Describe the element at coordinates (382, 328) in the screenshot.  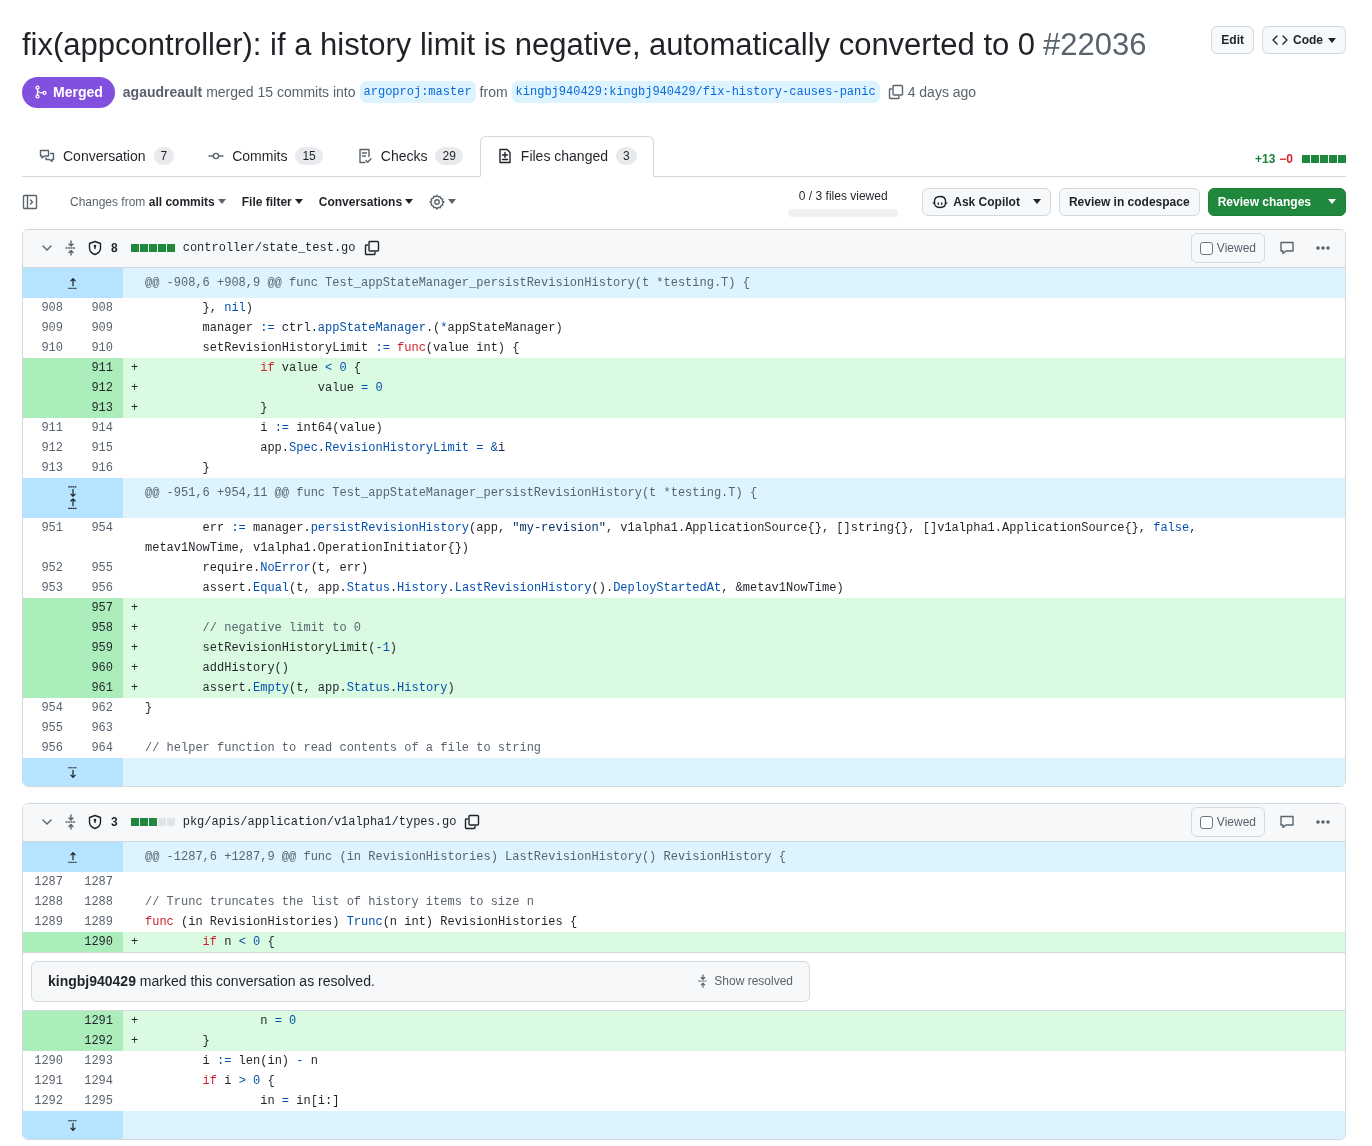
I see `code-line: manager := ctrl.appStateManager.(*appStateManager)` at that location.